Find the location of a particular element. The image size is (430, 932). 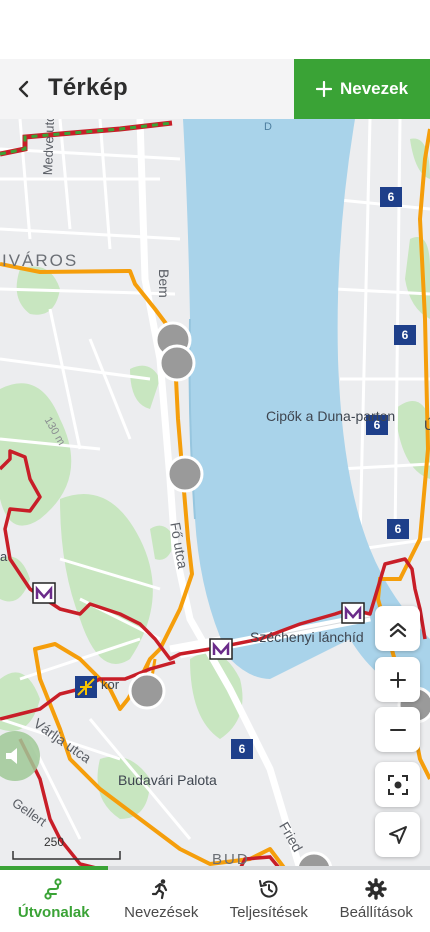

route-icon is located at coordinates (53, 889).